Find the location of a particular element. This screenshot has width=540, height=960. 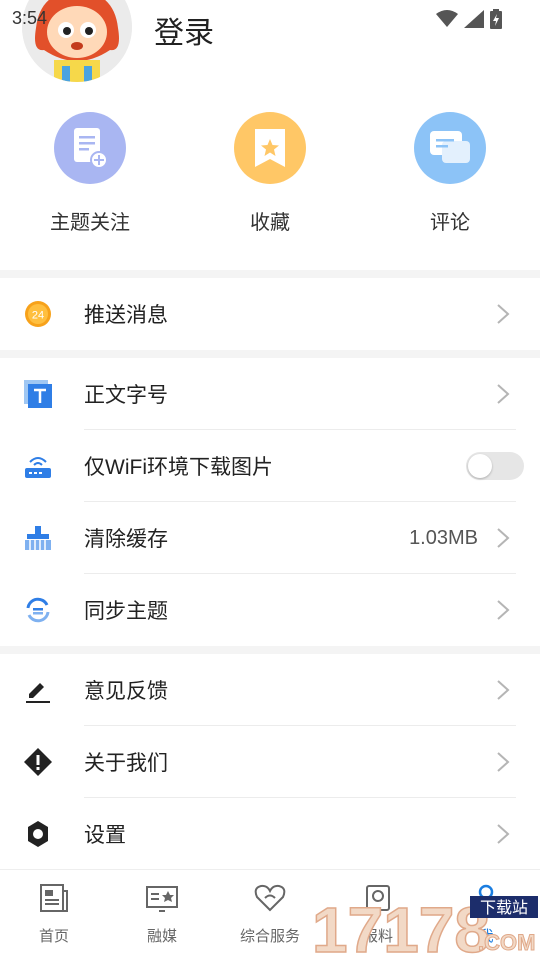

font-size-row: 正文字号 is located at coordinates (270, 394).